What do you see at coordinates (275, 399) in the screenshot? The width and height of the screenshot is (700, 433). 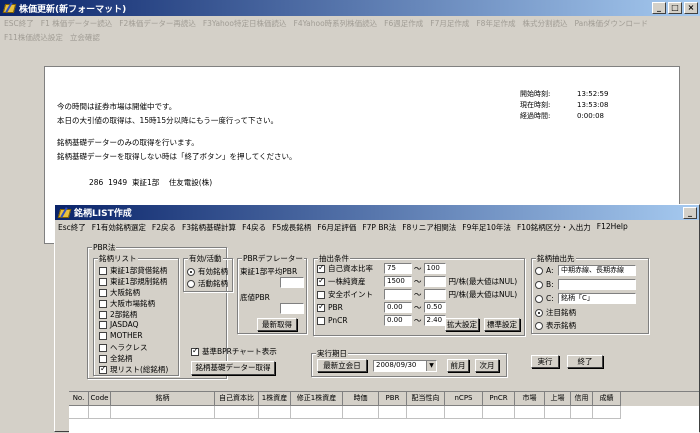 I see `column-header: 1株資産` at bounding box center [275, 399].